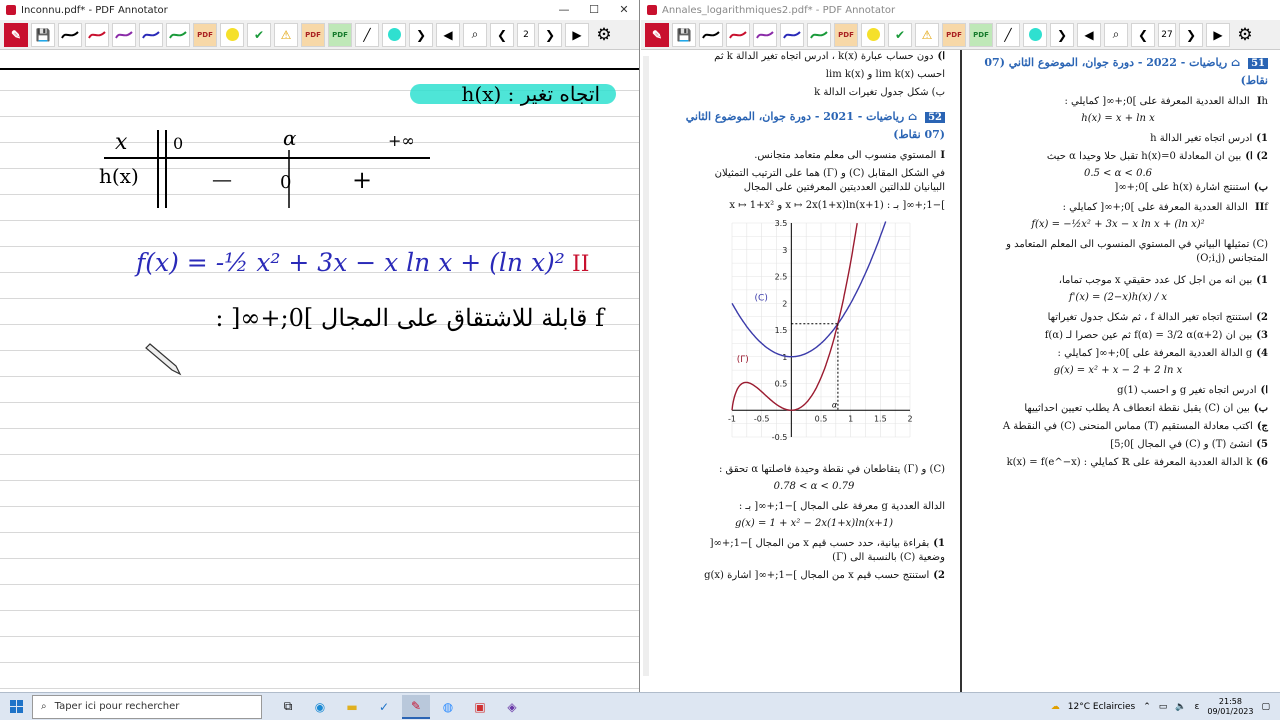  I want to click on title-bar: Inconnu.pdf* - PDF Annotator — ☐ ✕, so click(319, 10).